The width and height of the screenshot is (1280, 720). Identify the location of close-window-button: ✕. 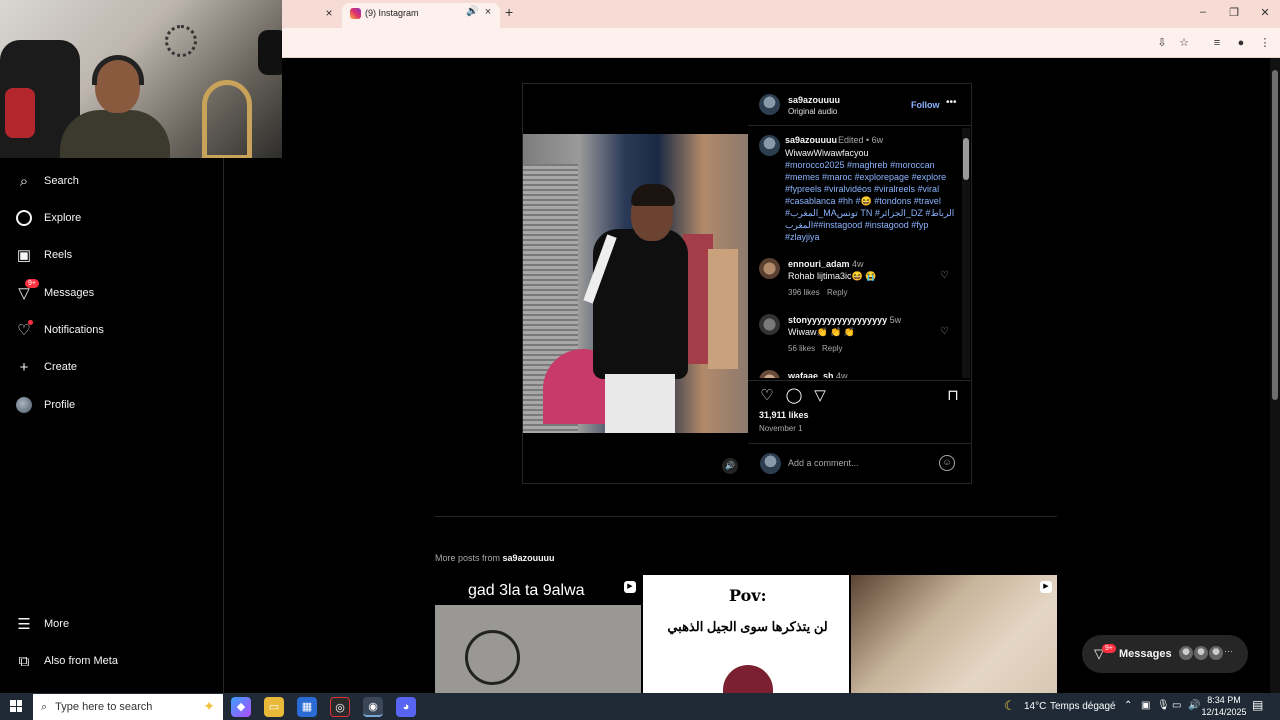
(1265, 12).